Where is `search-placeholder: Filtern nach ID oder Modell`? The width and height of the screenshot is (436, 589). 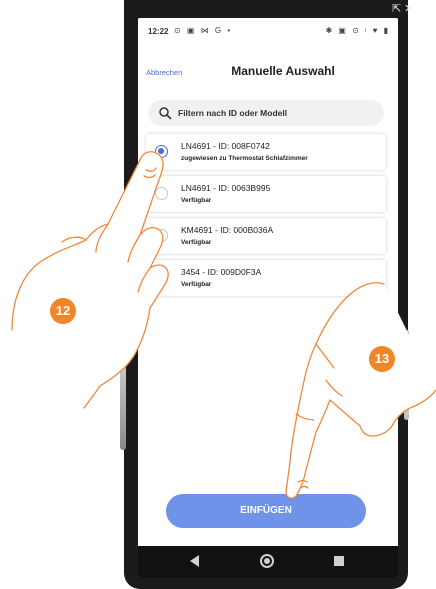
search-placeholder: Filtern nach ID oder Modell is located at coordinates (233, 113).